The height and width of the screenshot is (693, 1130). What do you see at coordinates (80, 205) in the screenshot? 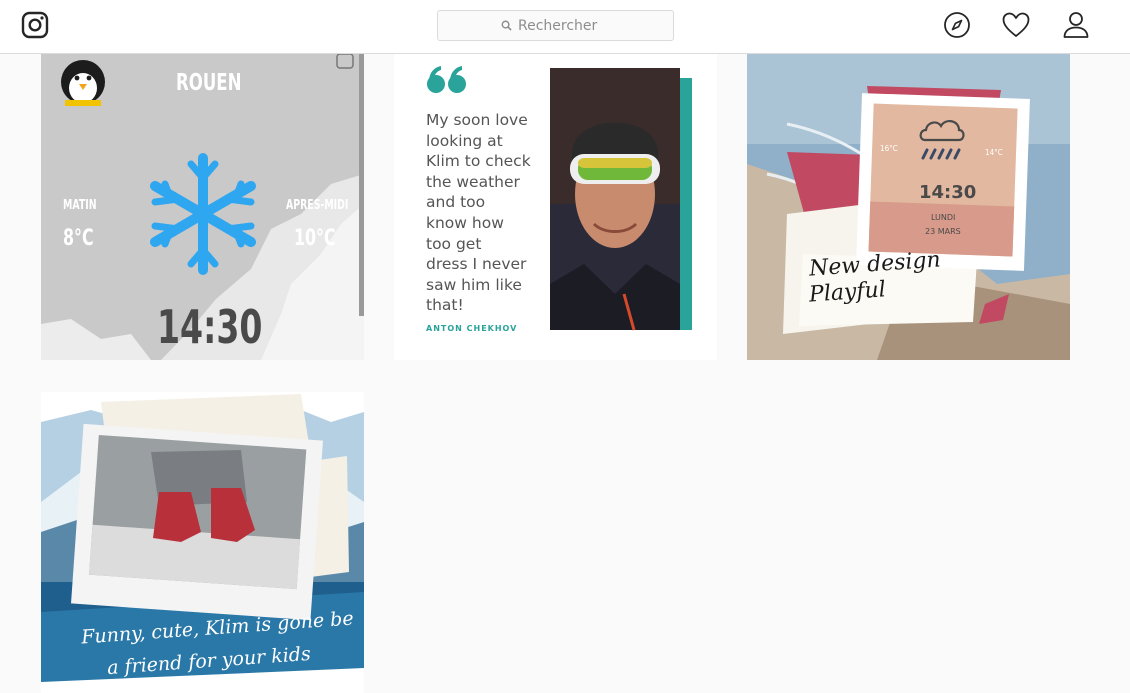
I see `morning-label: MATIN` at bounding box center [80, 205].